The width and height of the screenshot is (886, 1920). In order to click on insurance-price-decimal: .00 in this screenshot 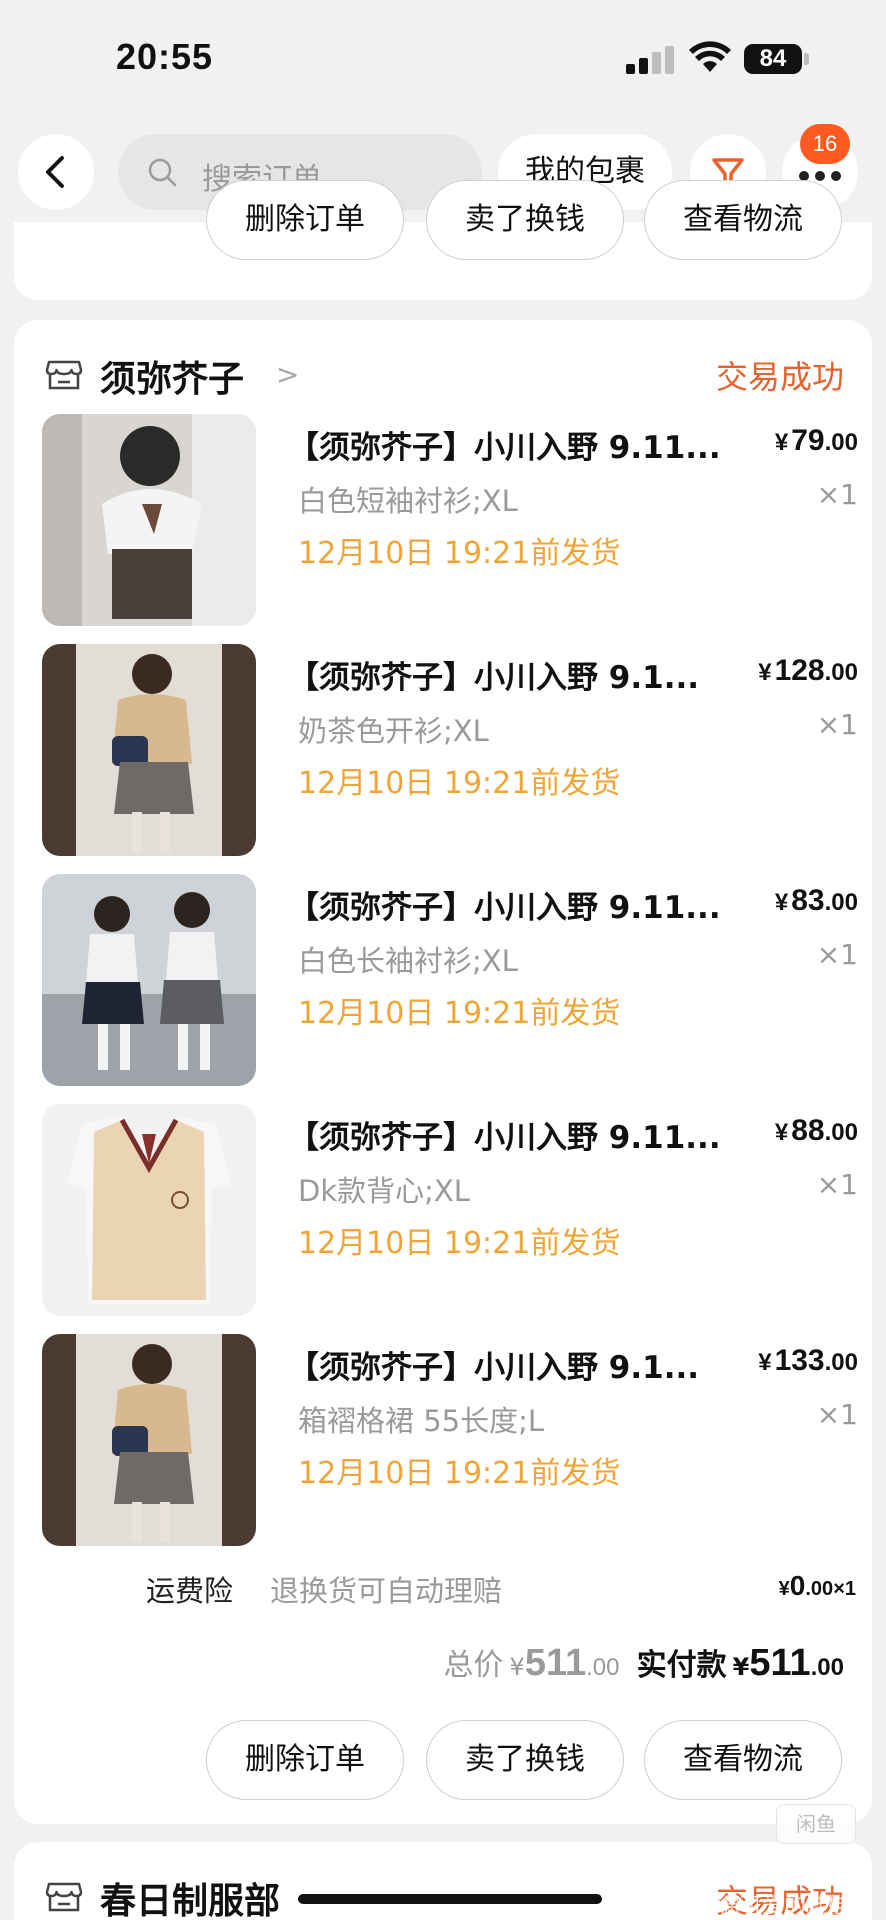, I will do `click(819, 1589)`.